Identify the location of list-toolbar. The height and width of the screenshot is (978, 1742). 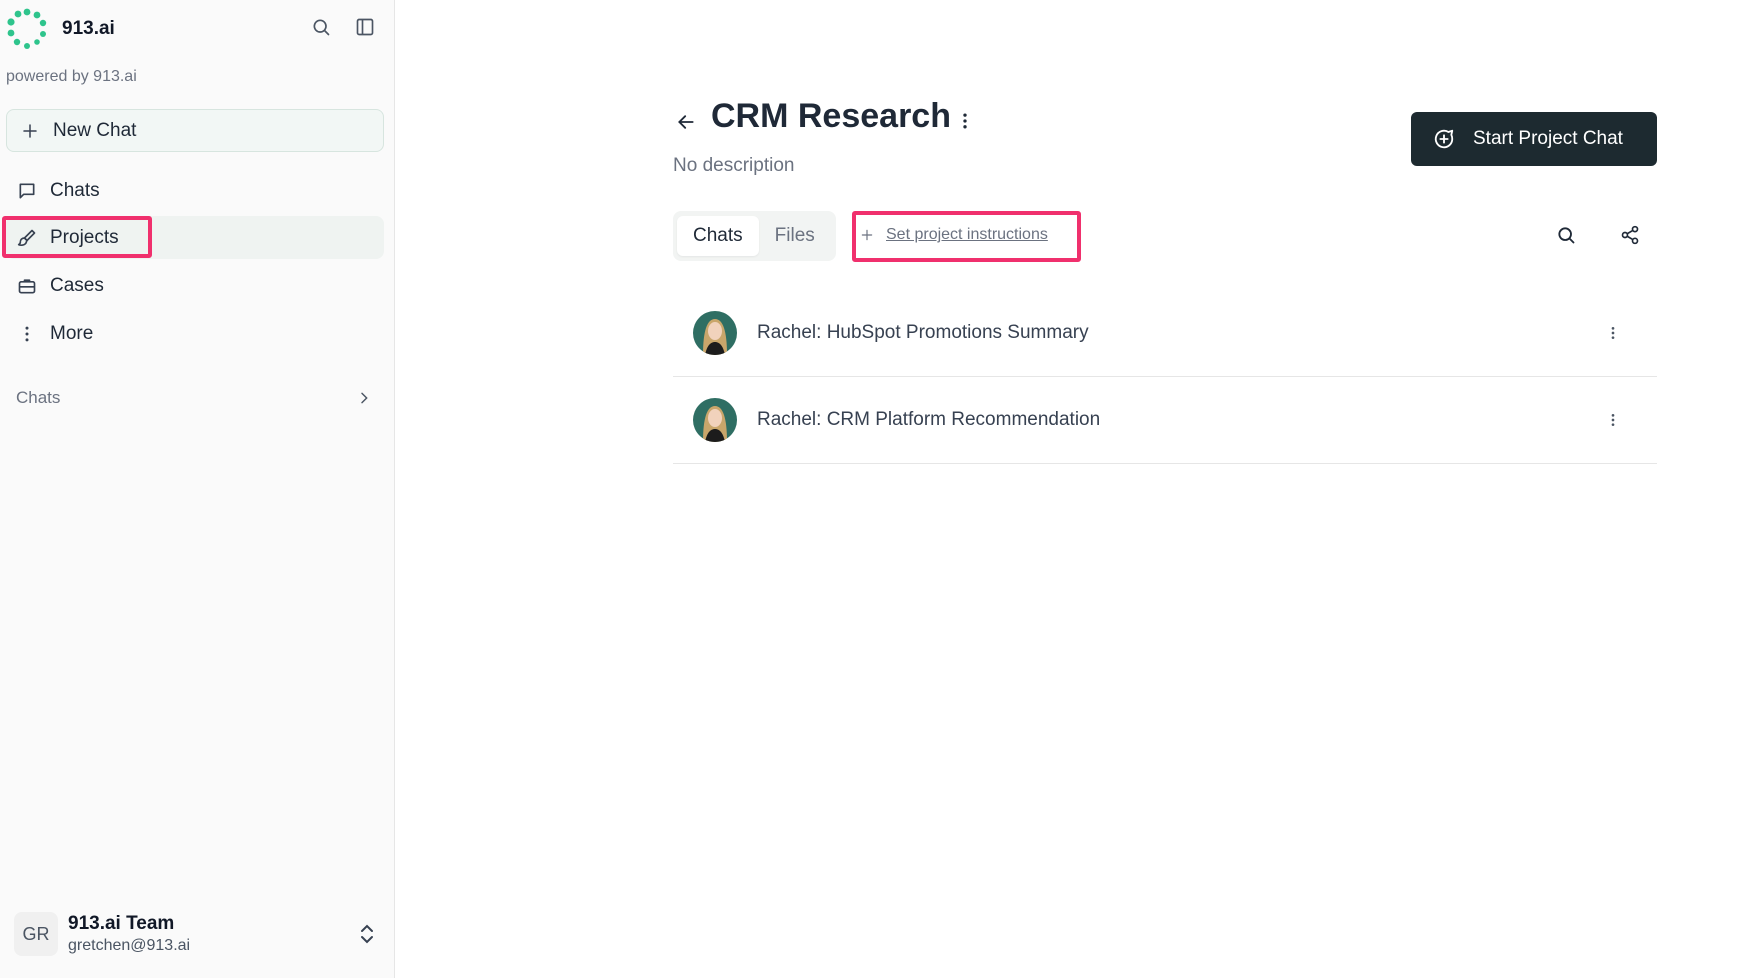
(1598, 235).